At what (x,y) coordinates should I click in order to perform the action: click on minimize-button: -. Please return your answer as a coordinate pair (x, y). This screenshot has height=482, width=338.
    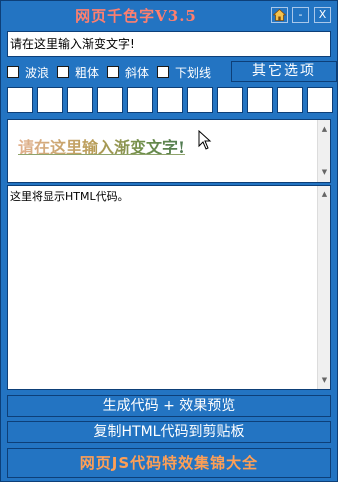
    Looking at the image, I should click on (300, 15).